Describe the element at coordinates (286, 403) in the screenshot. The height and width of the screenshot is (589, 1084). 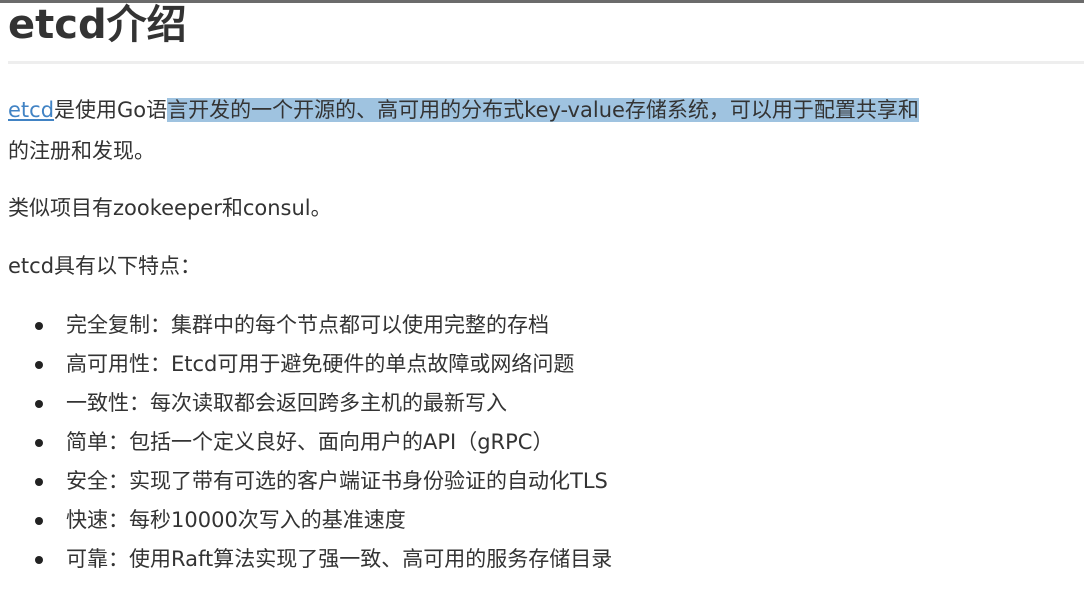
I see `feature-text: 一致性：每次读取都会返回跨多主机的最新写入` at that location.